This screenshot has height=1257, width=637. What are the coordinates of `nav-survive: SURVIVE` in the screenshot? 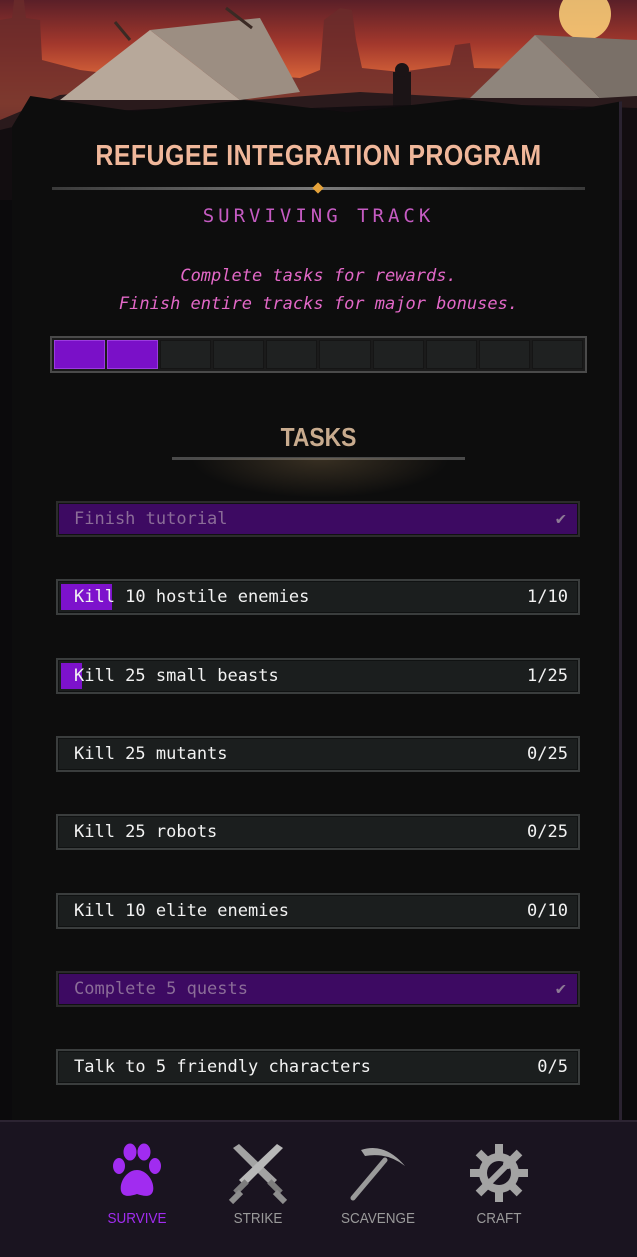 It's located at (137, 1184).